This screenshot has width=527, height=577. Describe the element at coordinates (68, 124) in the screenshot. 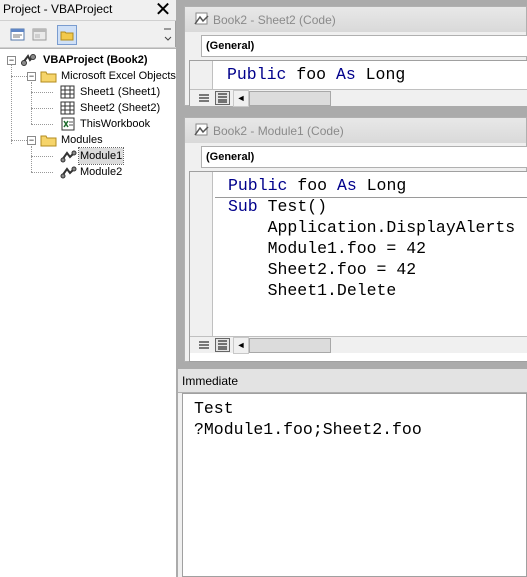

I see `workbook-icon` at that location.